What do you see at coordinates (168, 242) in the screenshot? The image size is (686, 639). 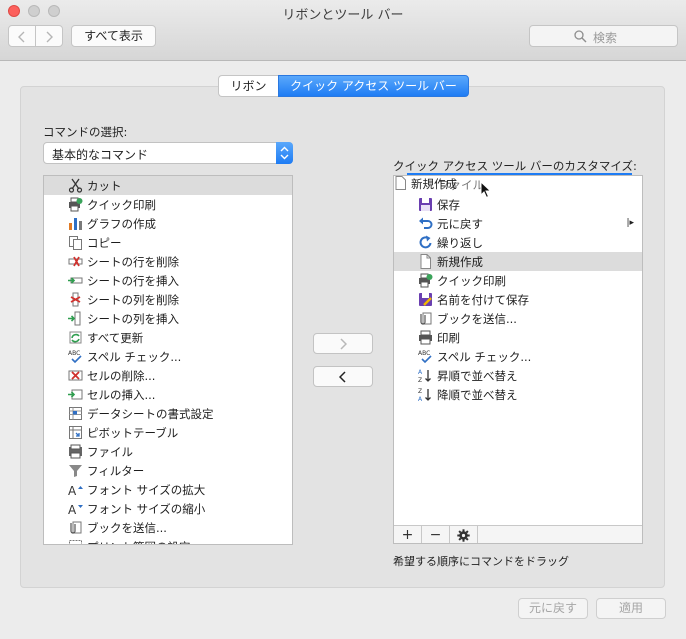 I see `list-item: コピー` at bounding box center [168, 242].